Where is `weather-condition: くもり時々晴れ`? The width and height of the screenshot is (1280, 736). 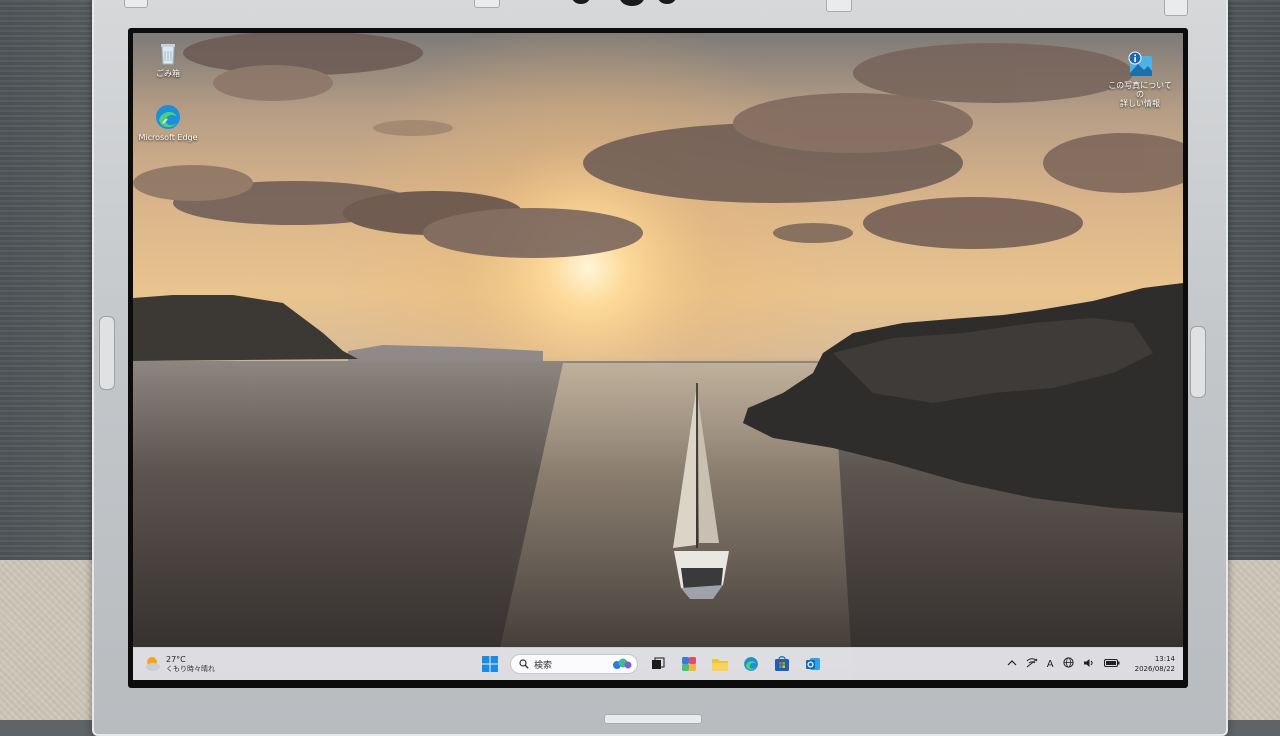 weather-condition: くもり時々晴れ is located at coordinates (190, 668).